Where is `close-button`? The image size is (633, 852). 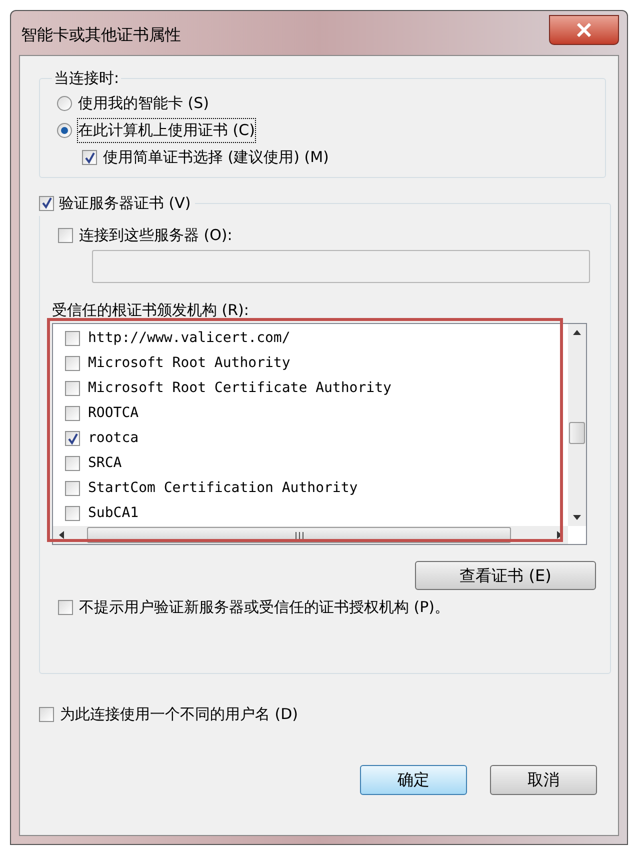
close-button is located at coordinates (584, 30).